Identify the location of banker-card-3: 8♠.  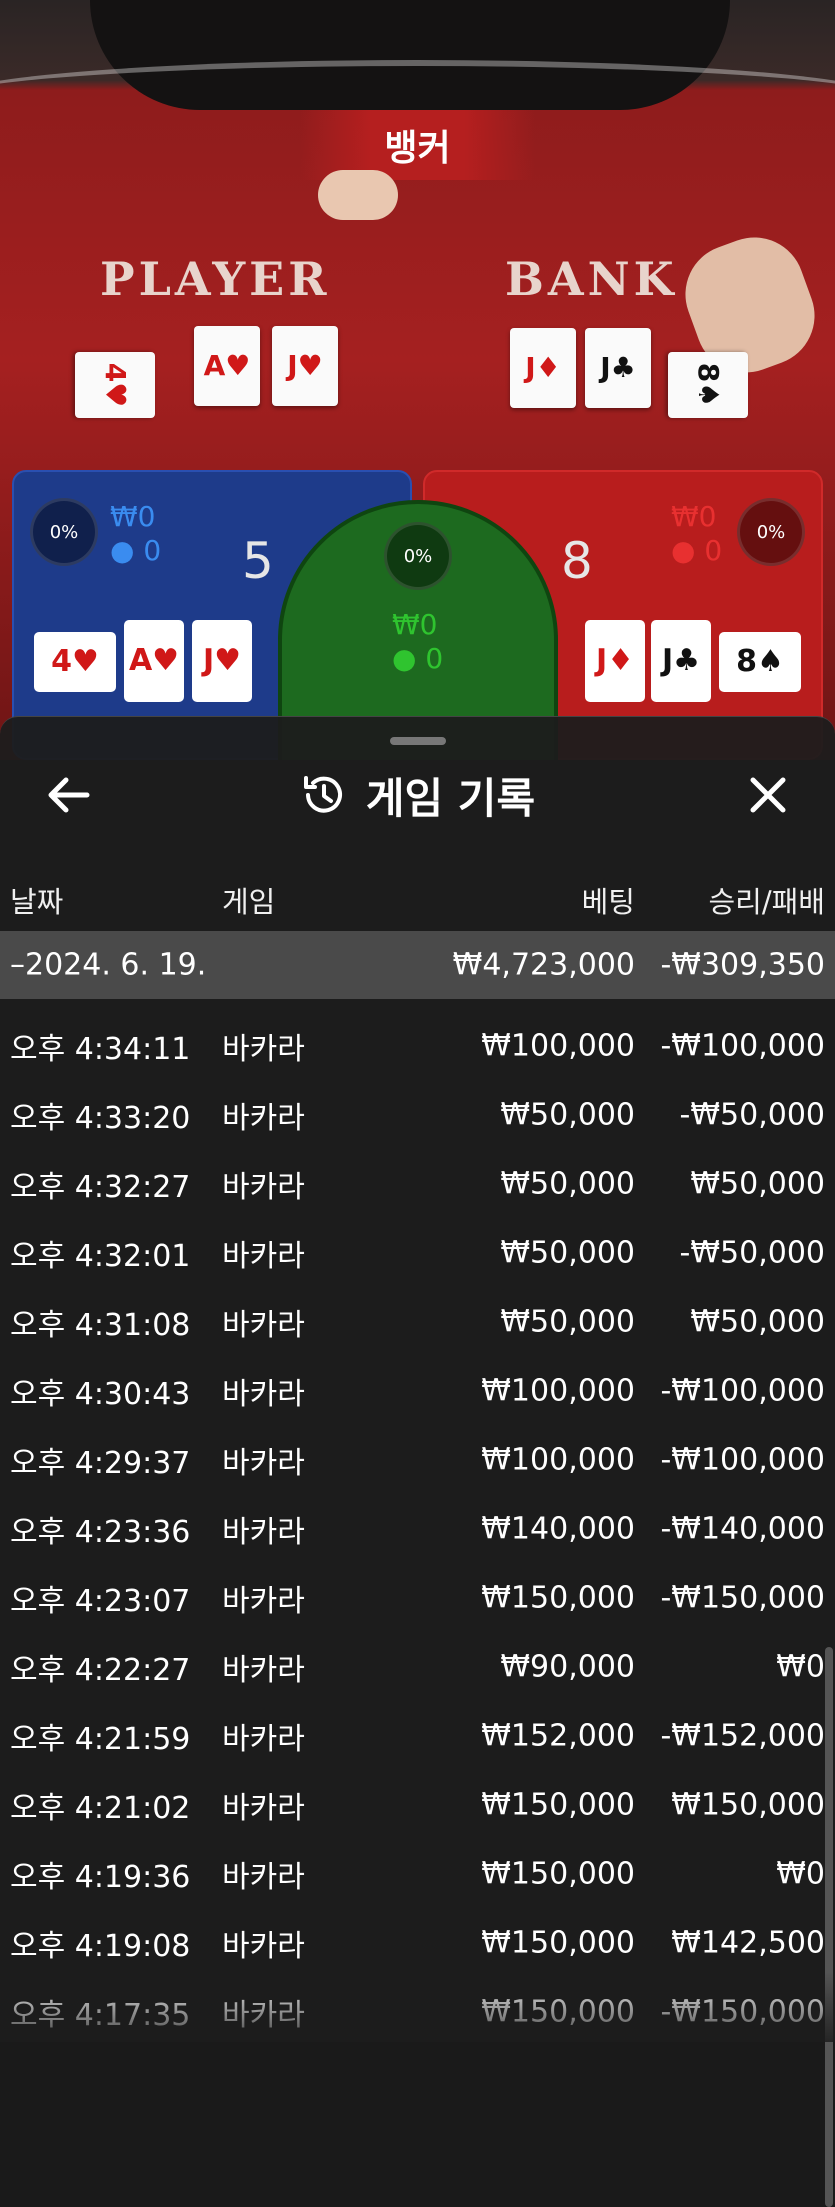
(708, 385).